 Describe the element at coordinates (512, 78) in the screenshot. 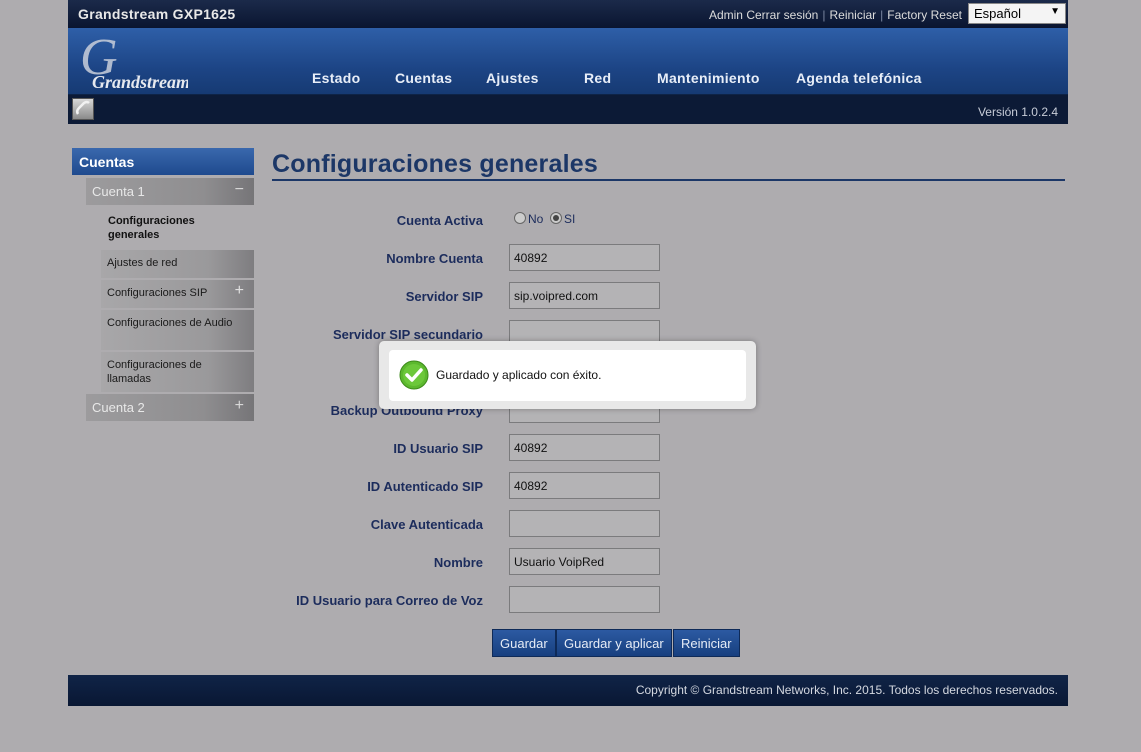

I see `nav-ajustes: Ajustes` at that location.